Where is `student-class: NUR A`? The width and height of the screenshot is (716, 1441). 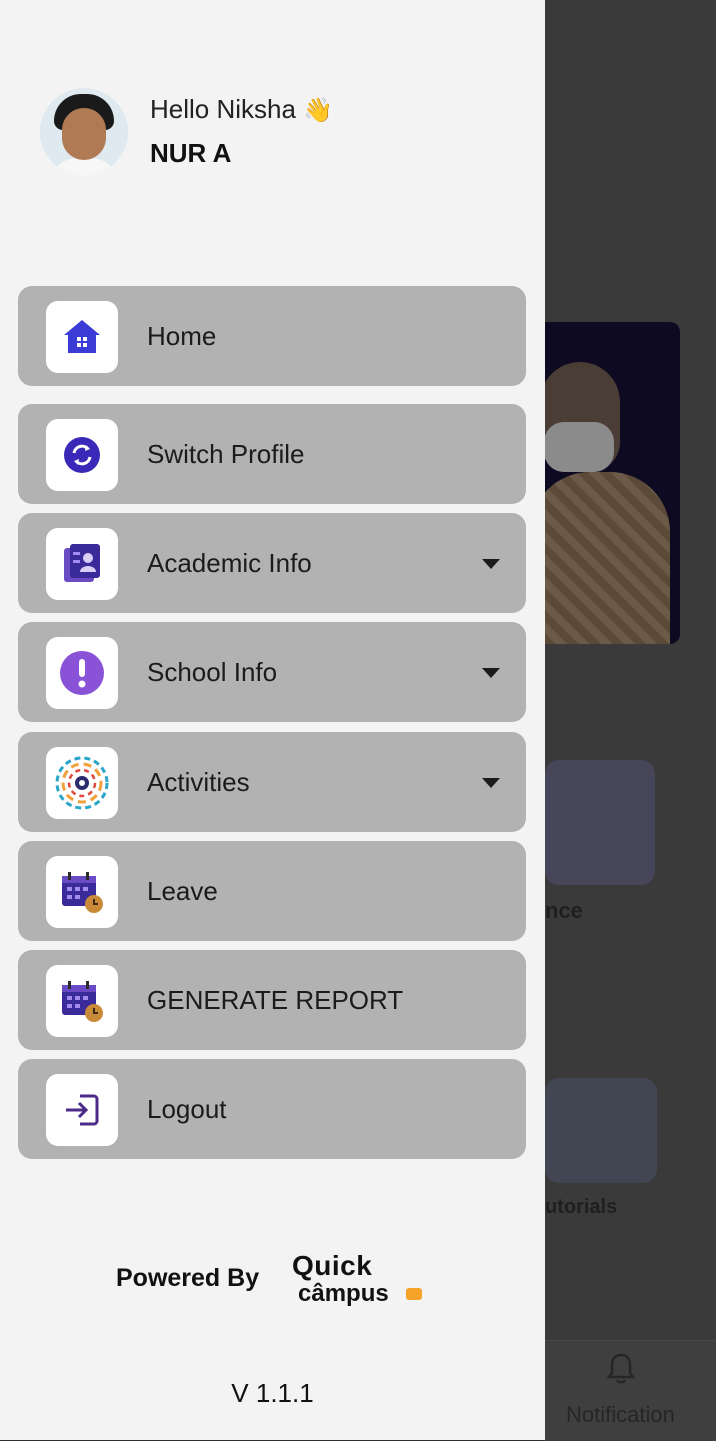
student-class: NUR A is located at coordinates (191, 153).